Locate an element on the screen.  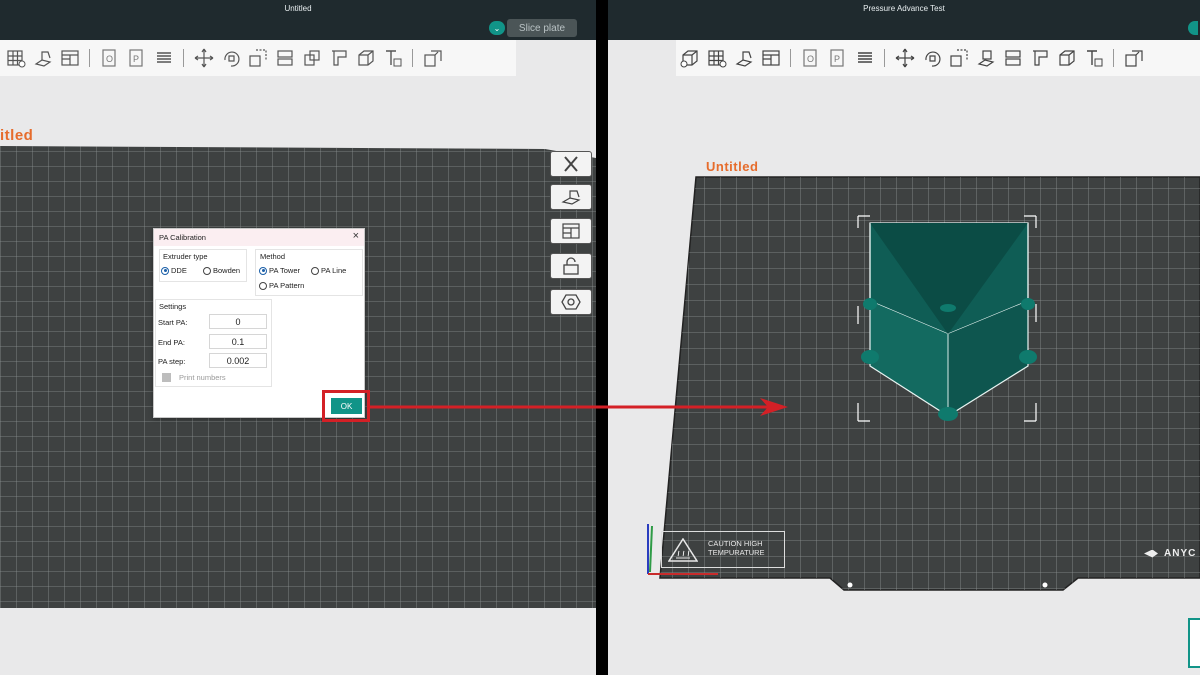
corner-info-panel is located at coordinates (1194, 643).